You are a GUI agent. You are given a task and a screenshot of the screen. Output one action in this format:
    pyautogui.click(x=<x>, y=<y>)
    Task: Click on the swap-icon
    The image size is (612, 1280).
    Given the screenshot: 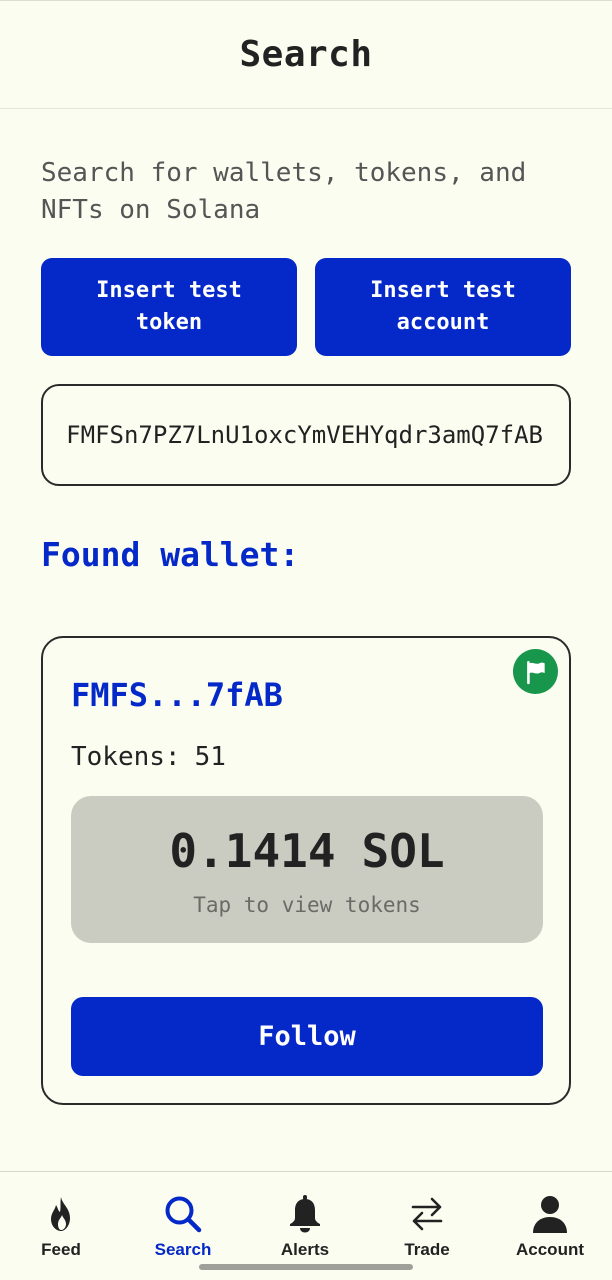 What is the action you would take?
    pyautogui.click(x=427, y=1214)
    